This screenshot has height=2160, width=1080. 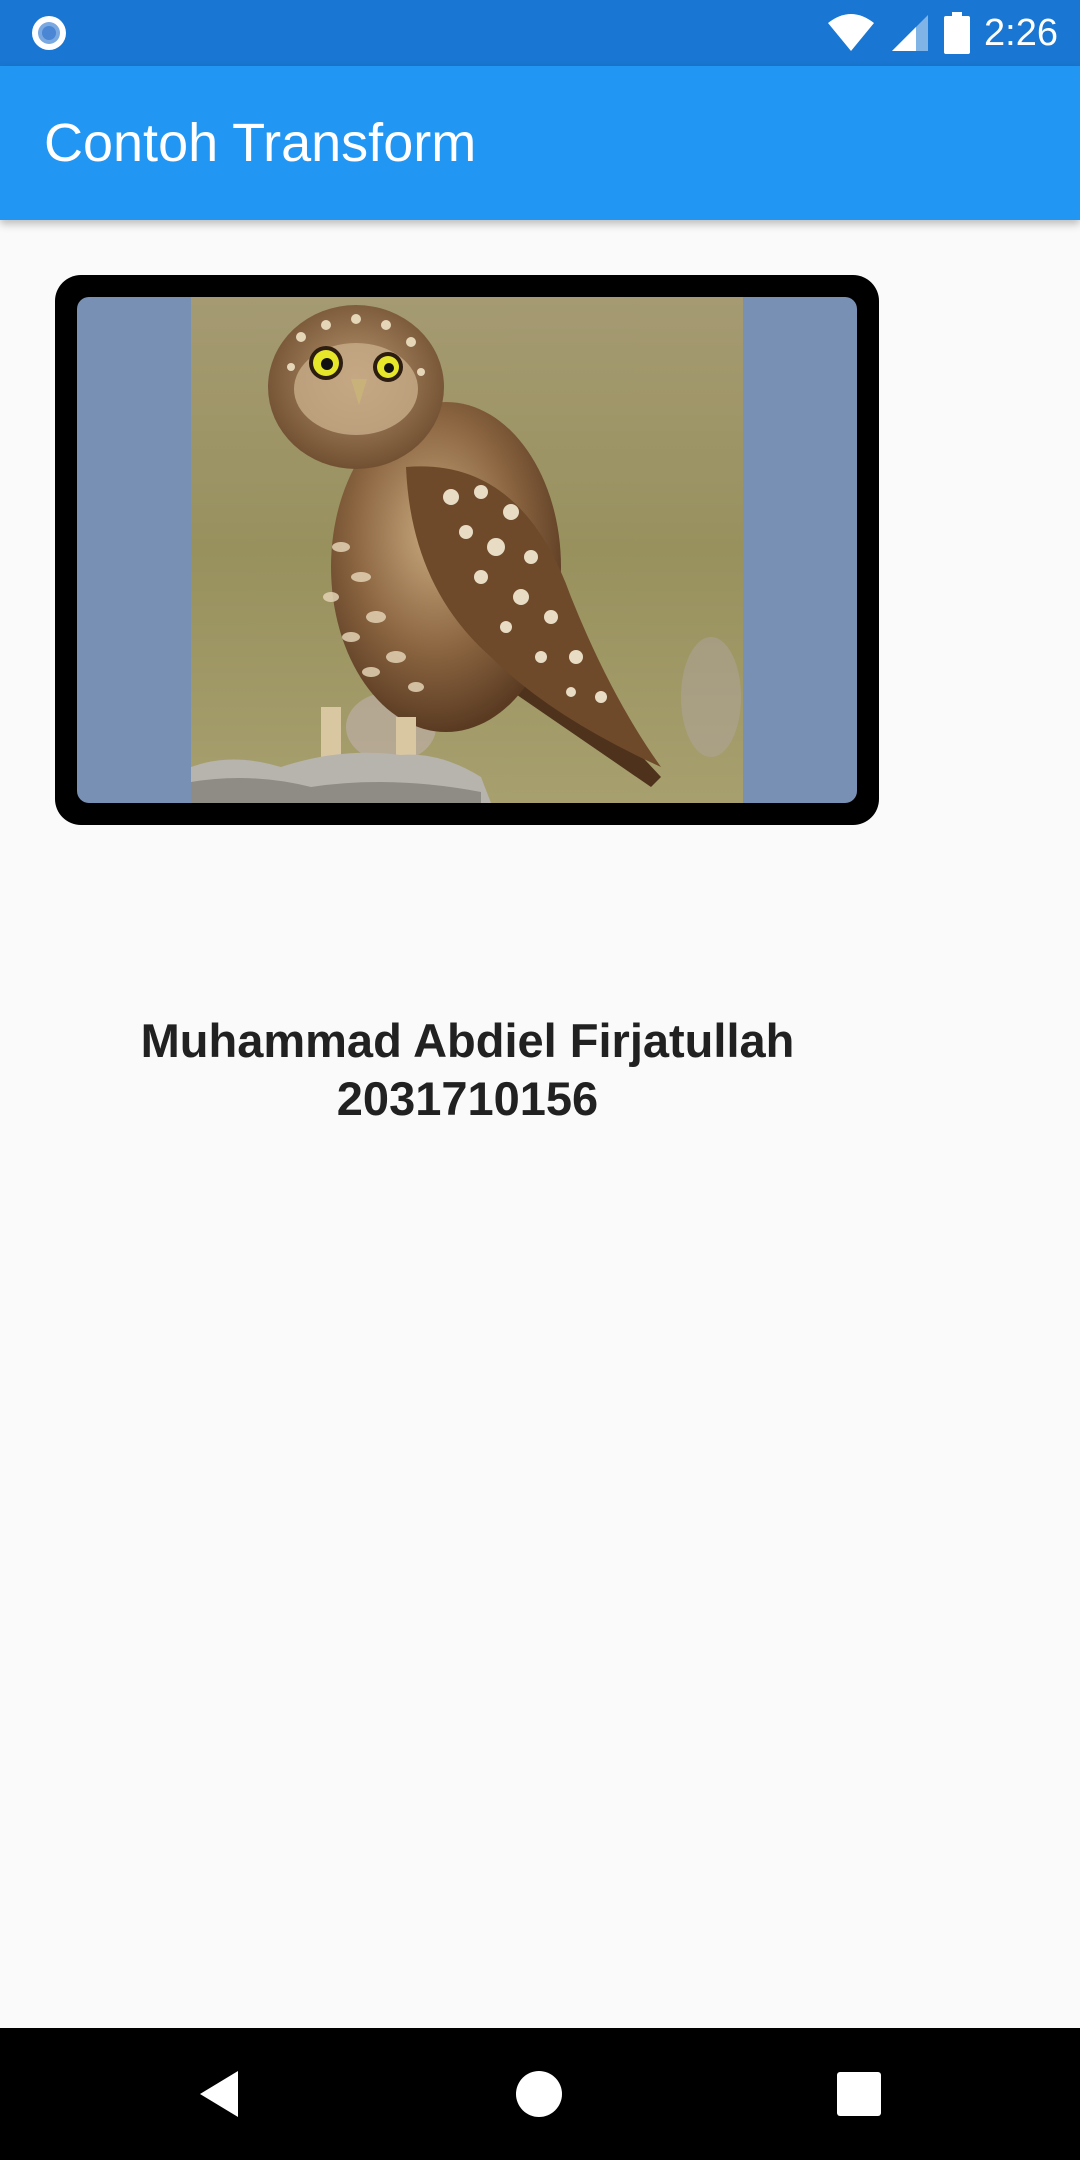 What do you see at coordinates (219, 2094) in the screenshot?
I see `back-icon` at bounding box center [219, 2094].